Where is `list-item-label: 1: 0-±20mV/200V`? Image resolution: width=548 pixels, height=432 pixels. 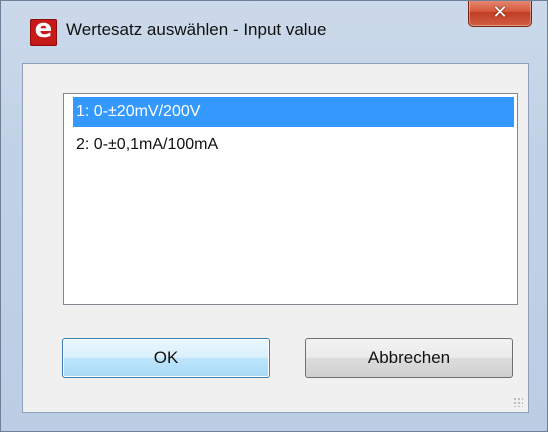
list-item-label: 1: 0-±20mV/200V is located at coordinates (138, 111).